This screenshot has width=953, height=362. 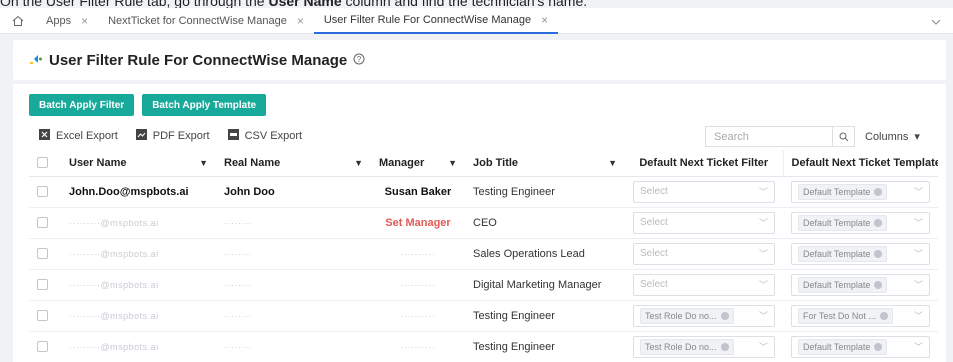 I want to click on manager-cell: Susan Baker, so click(x=418, y=192).